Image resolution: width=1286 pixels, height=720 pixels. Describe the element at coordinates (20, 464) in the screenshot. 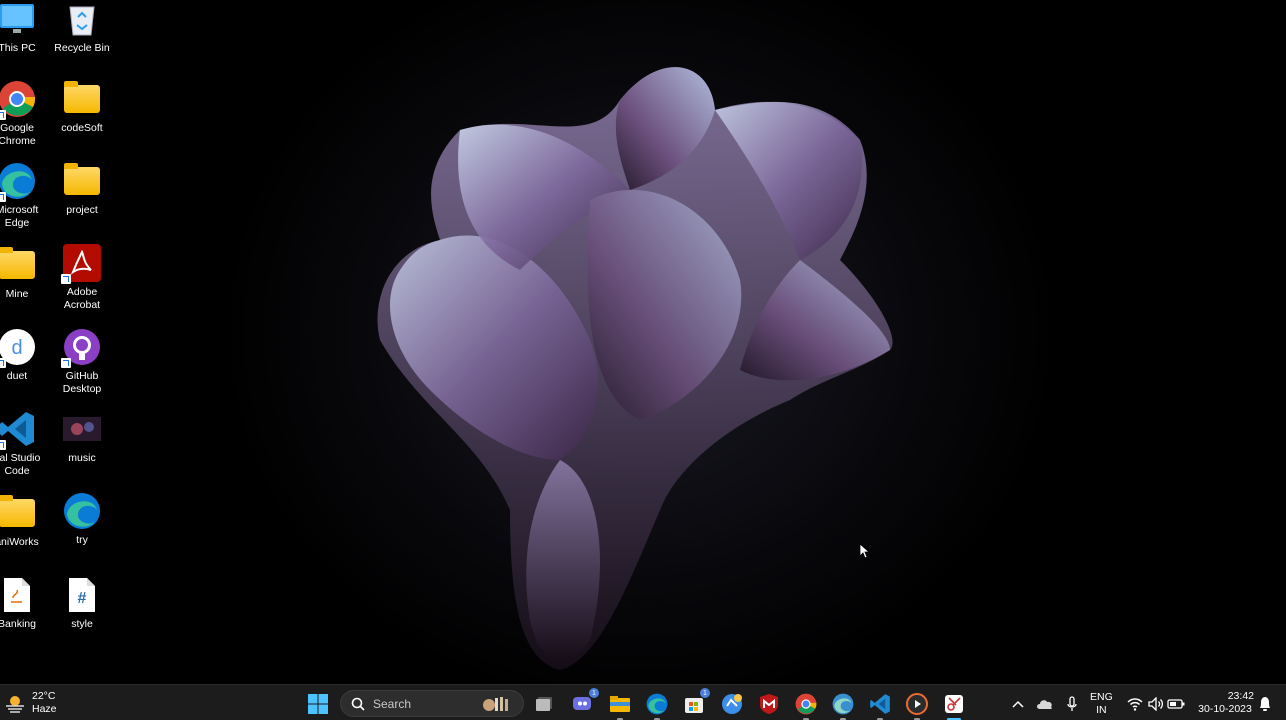

I see `desktop-icon-label: ual Studio Code` at that location.